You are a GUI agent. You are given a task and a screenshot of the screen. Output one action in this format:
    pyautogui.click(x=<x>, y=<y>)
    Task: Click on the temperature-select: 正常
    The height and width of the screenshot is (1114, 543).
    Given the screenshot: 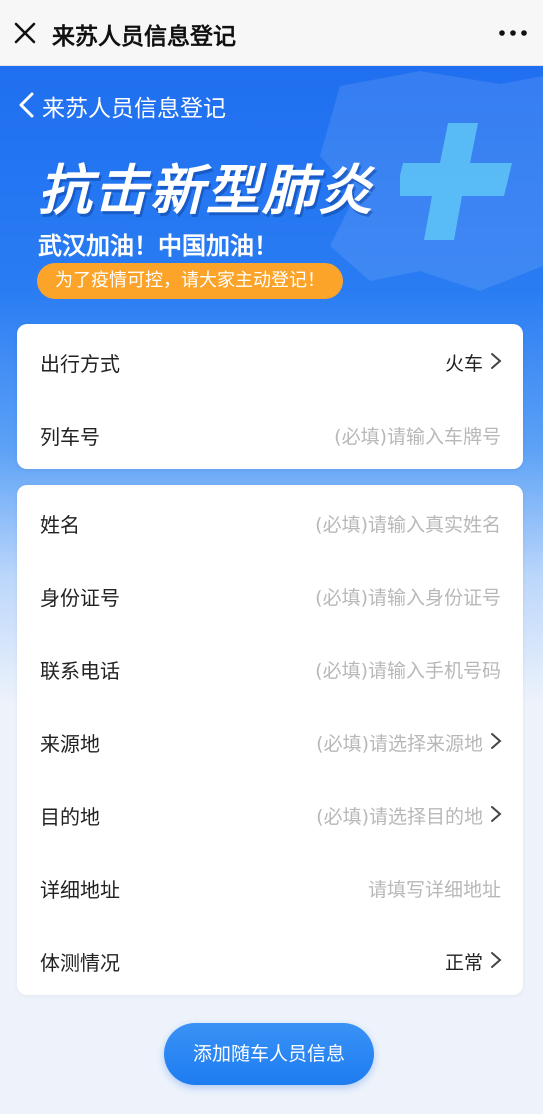 What is the action you would take?
    pyautogui.click(x=464, y=961)
    